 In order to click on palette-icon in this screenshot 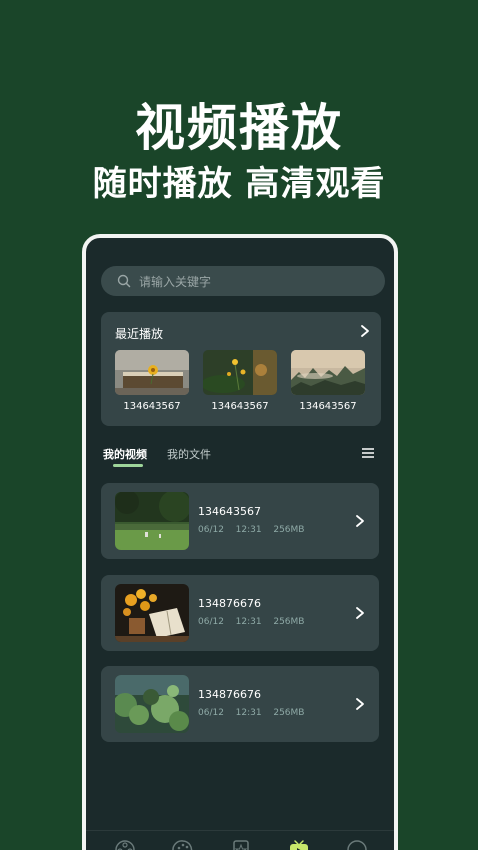, I will do `click(183, 844)`.